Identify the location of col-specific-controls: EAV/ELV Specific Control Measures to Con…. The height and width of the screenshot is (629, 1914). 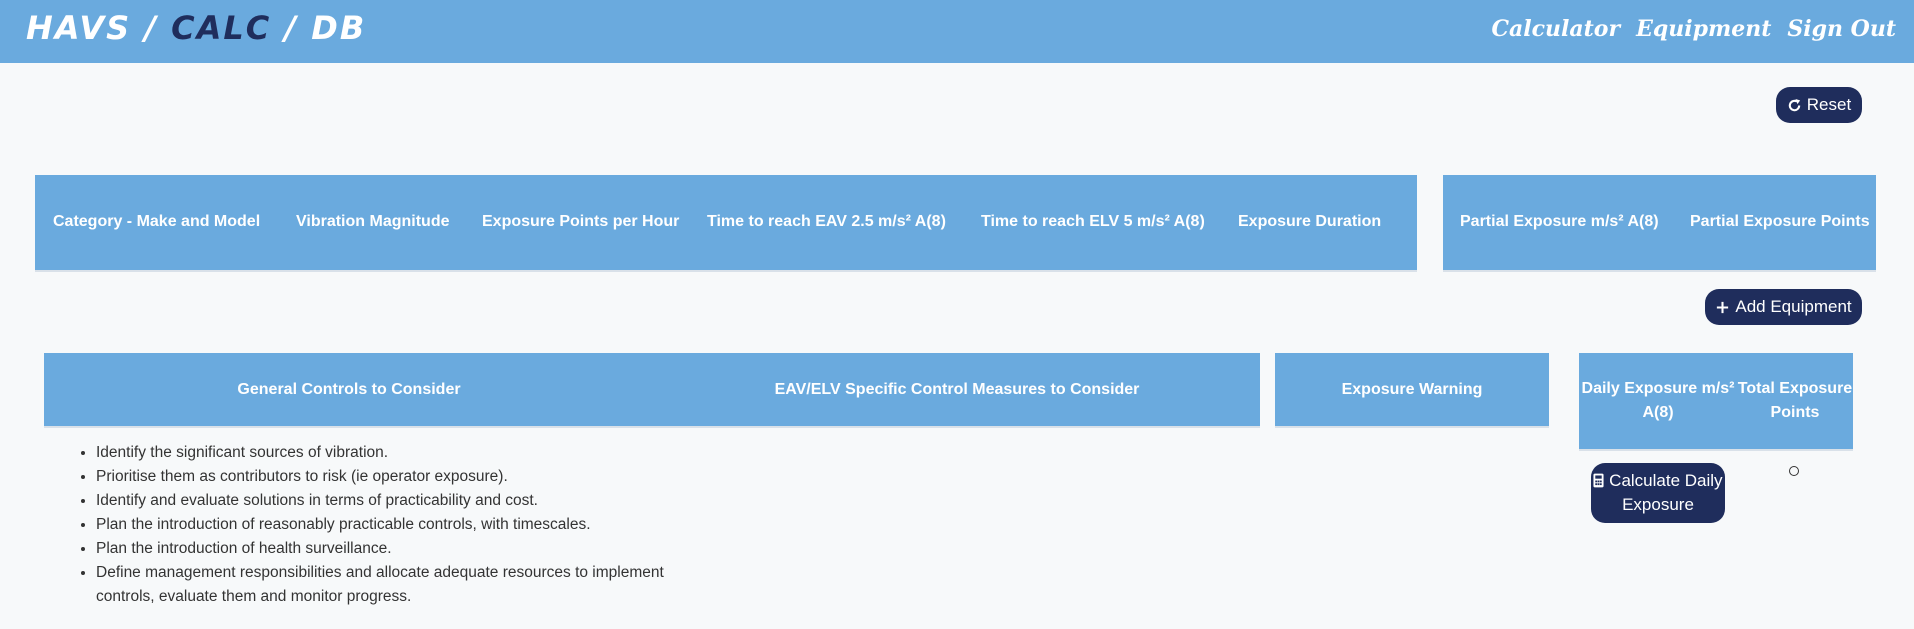
(957, 389).